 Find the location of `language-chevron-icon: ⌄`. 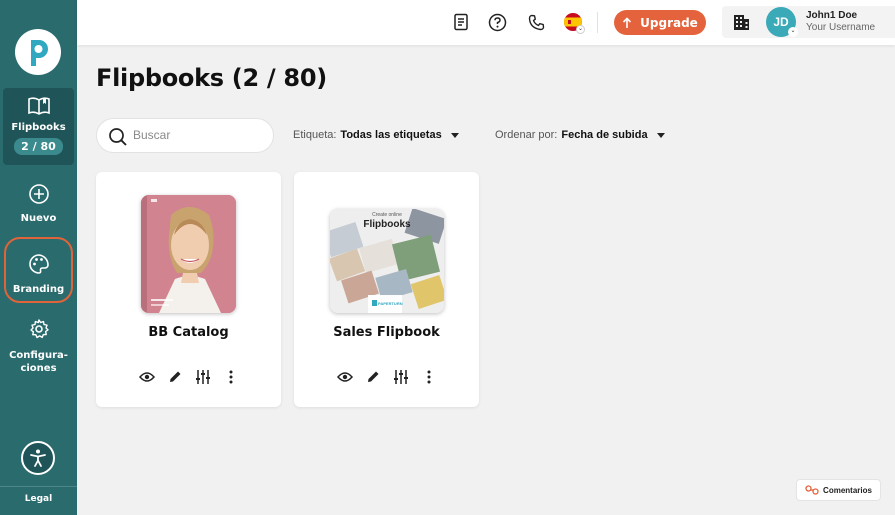

language-chevron-icon: ⌄ is located at coordinates (580, 29).